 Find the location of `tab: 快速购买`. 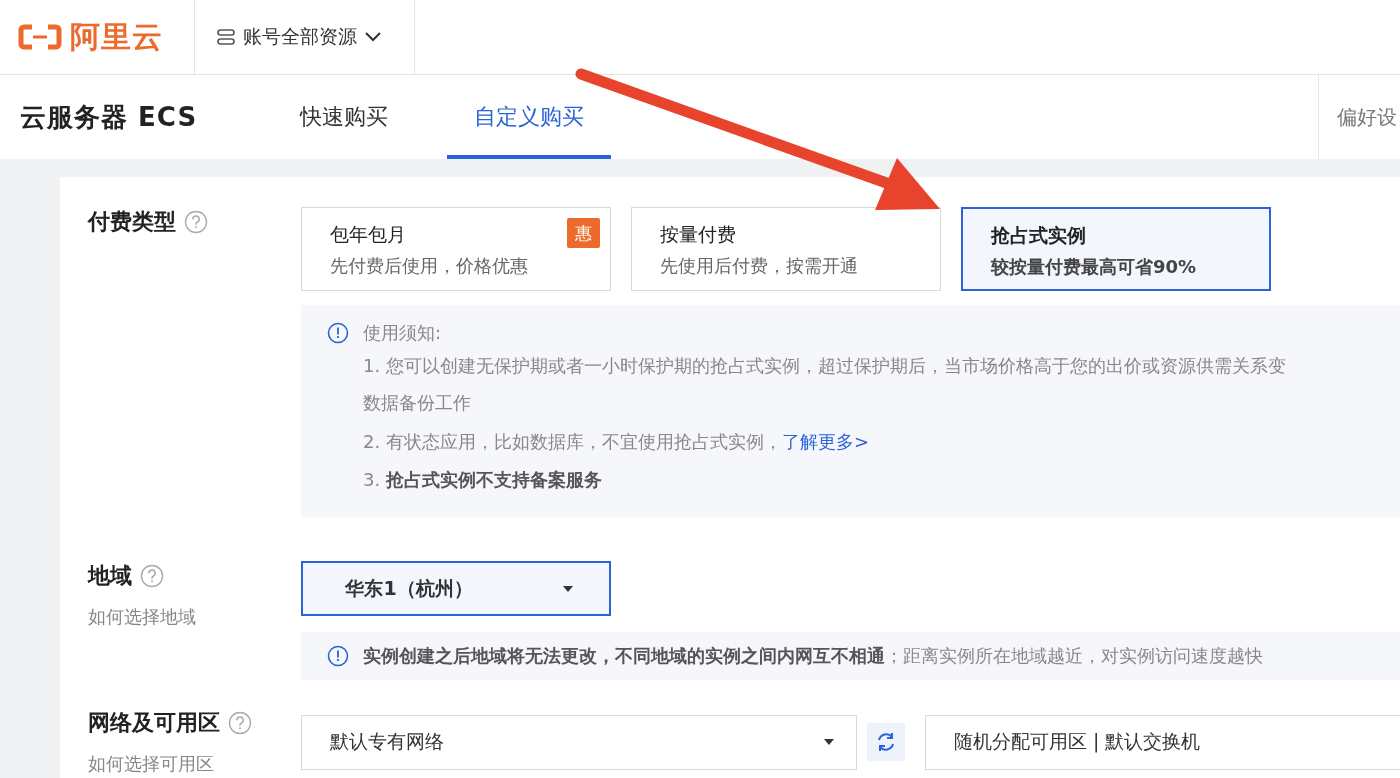

tab: 快速购买 is located at coordinates (344, 117).